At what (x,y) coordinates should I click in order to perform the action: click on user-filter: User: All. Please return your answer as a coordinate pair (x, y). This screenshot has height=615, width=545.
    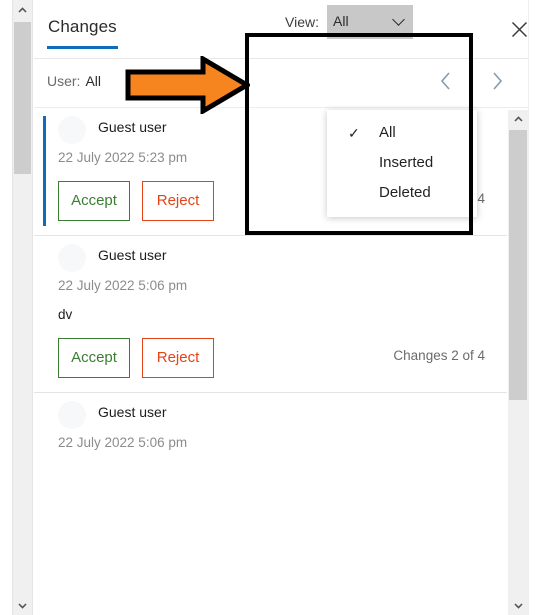
    Looking at the image, I should click on (74, 81).